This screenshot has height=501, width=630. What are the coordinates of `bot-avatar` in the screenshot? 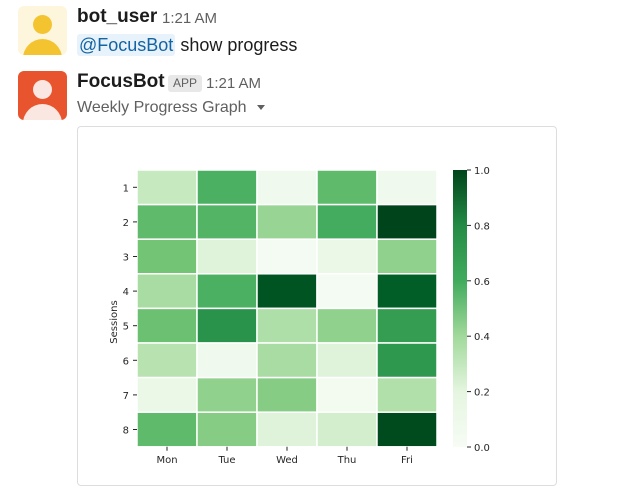 It's located at (42, 95).